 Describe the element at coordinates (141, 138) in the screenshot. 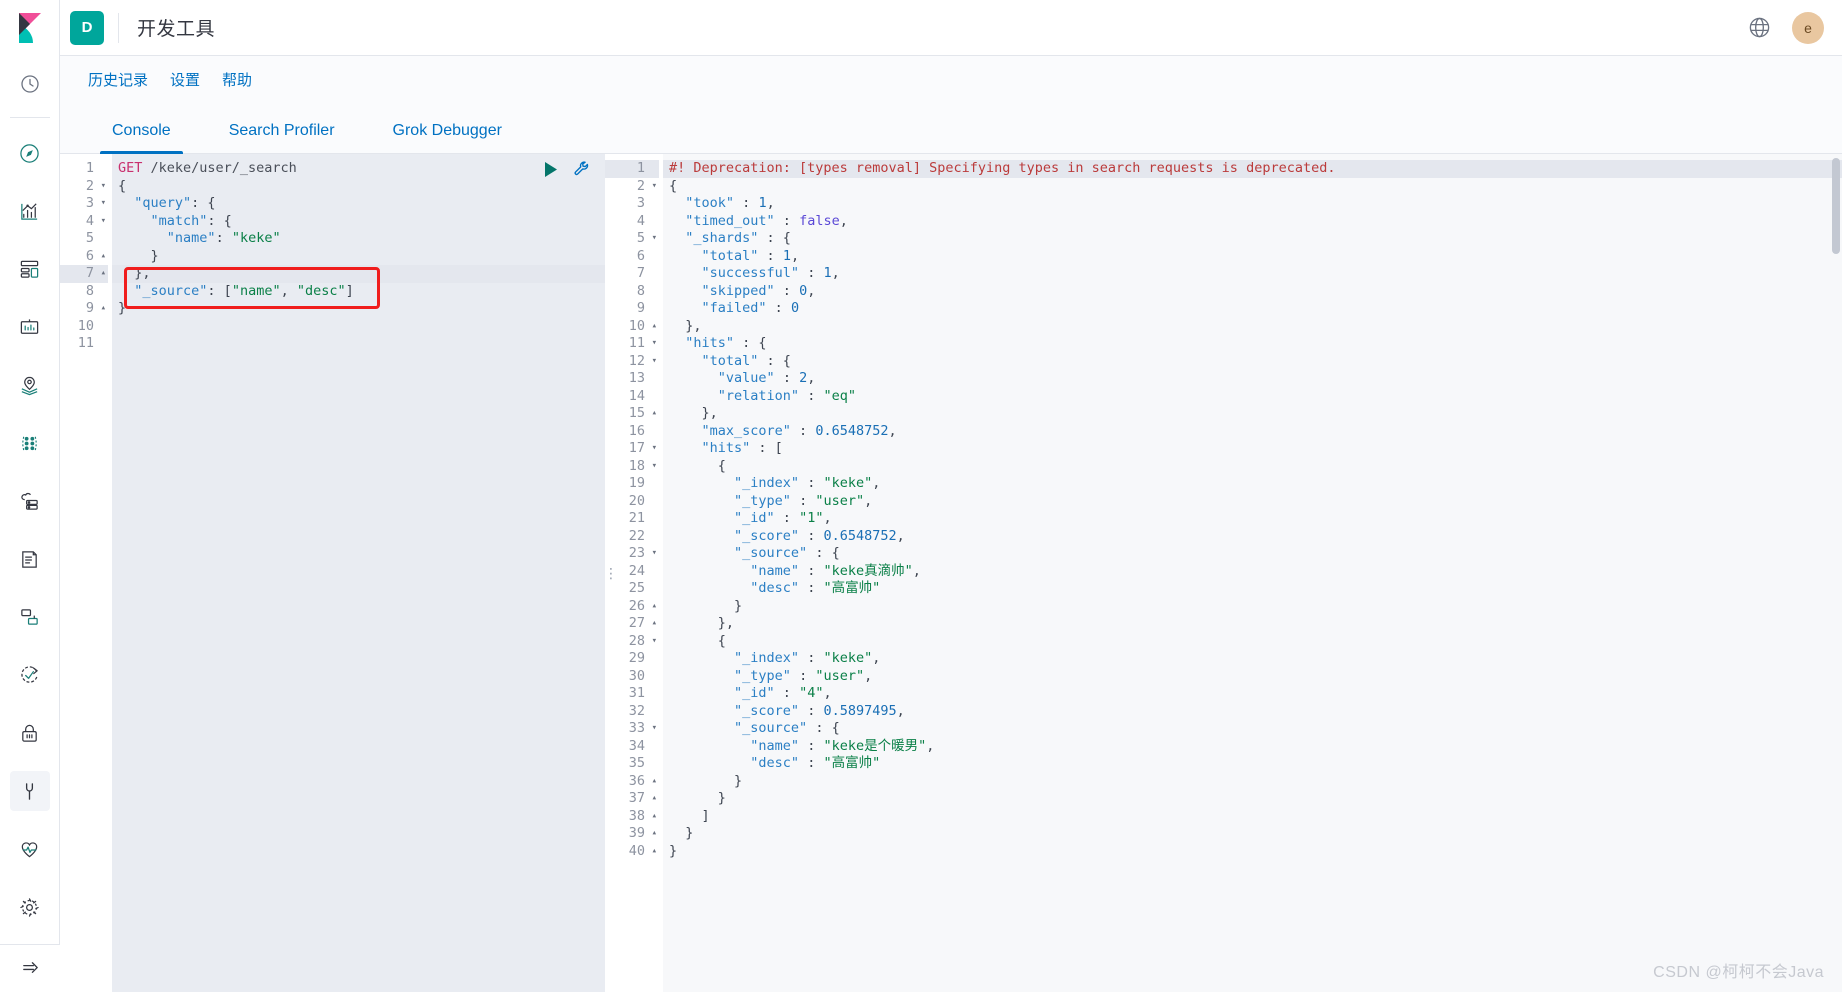

I see `tab-console: Console` at that location.